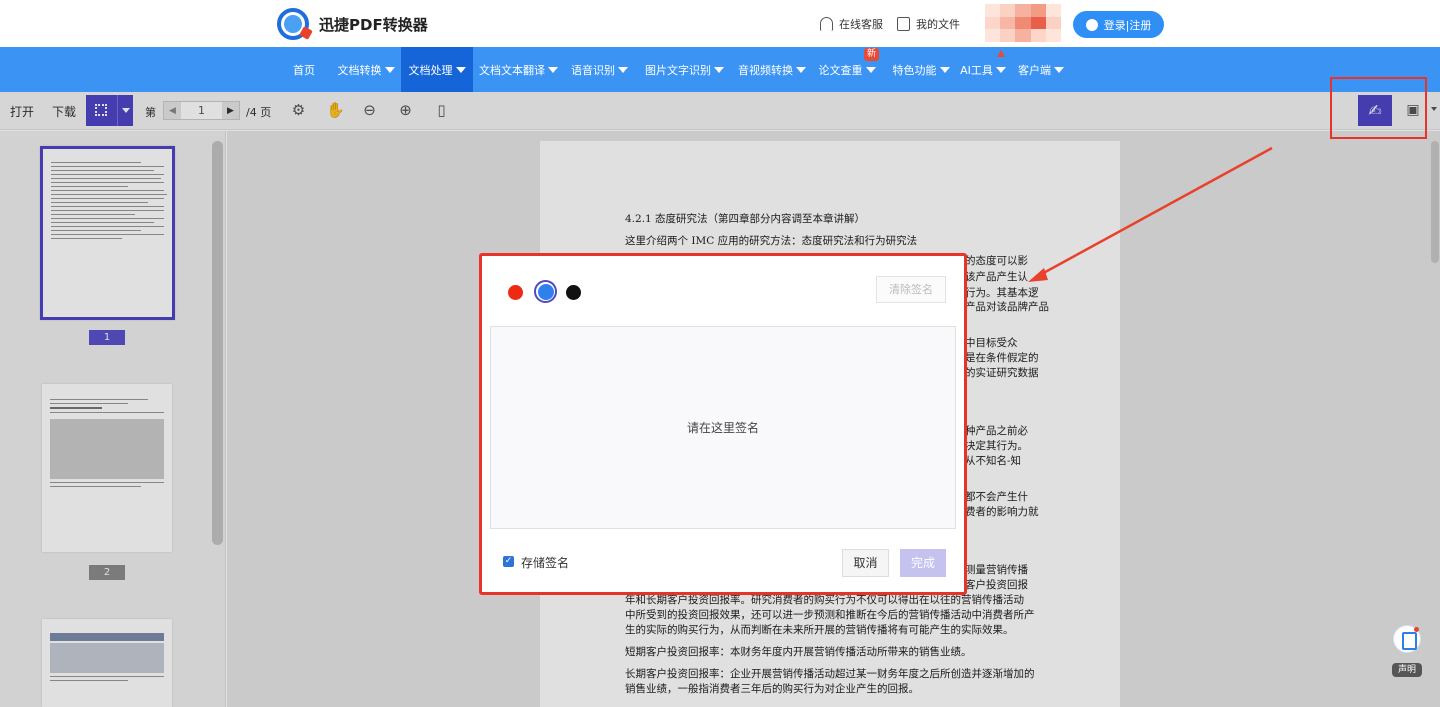 The height and width of the screenshot is (707, 1440). I want to click on nav-ocr: 图片文字识别, so click(684, 69).